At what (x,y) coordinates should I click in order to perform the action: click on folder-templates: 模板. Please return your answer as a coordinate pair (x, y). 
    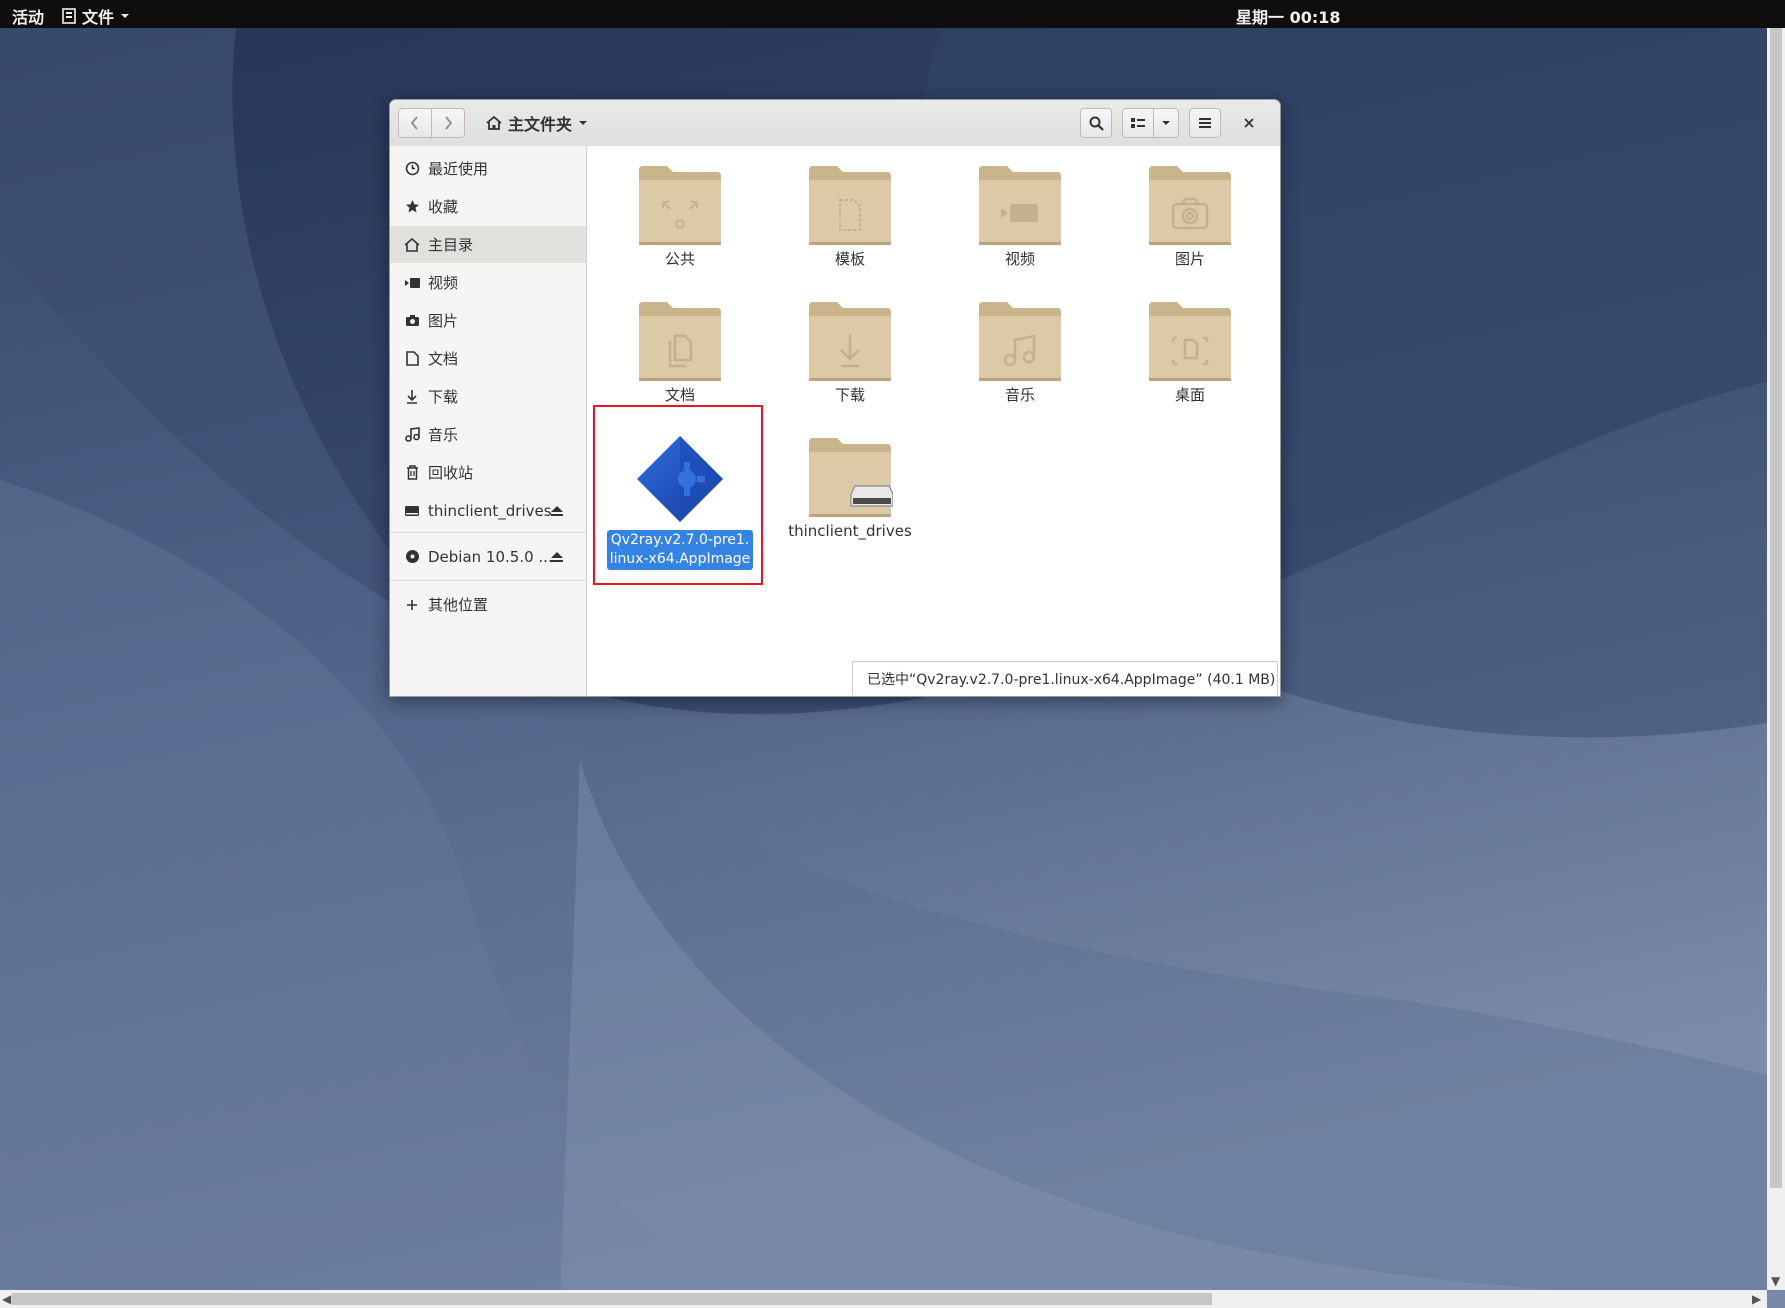
    Looking at the image, I should click on (850, 215).